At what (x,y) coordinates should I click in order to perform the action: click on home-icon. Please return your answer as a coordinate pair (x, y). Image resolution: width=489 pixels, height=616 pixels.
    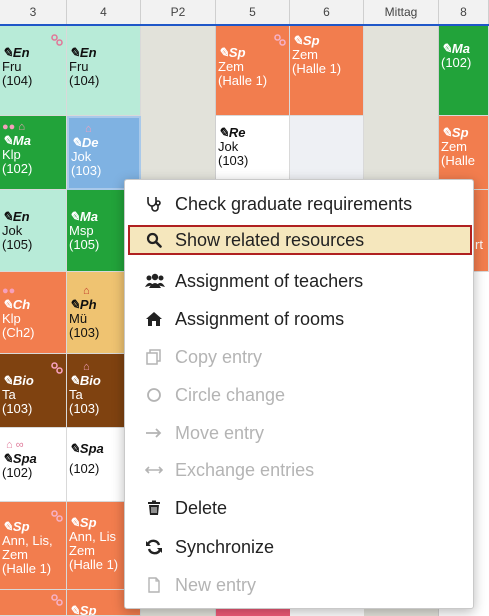
    Looking at the image, I should click on (154, 319).